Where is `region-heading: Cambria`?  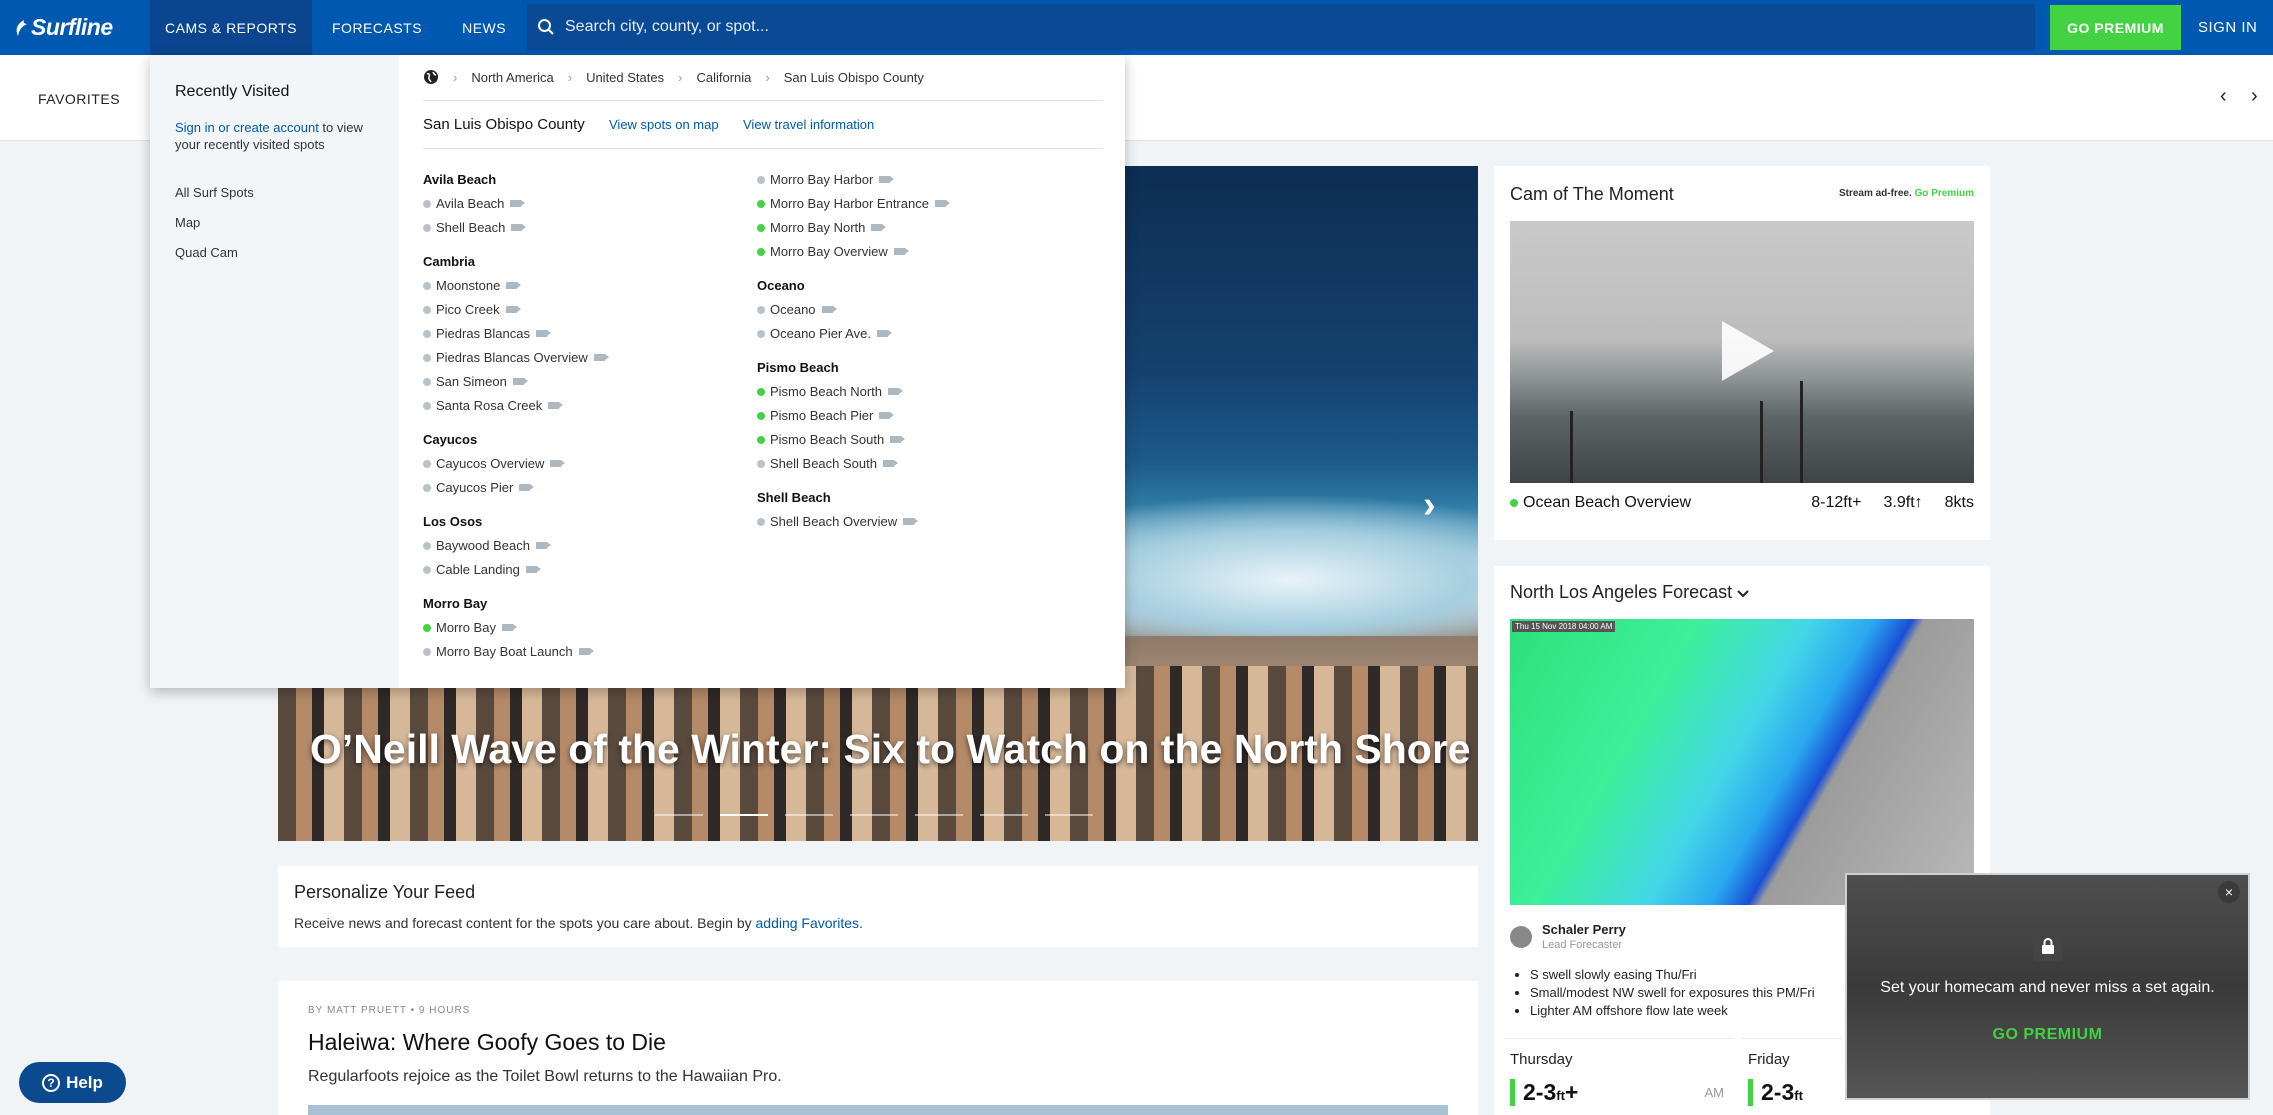 region-heading: Cambria is located at coordinates (449, 261).